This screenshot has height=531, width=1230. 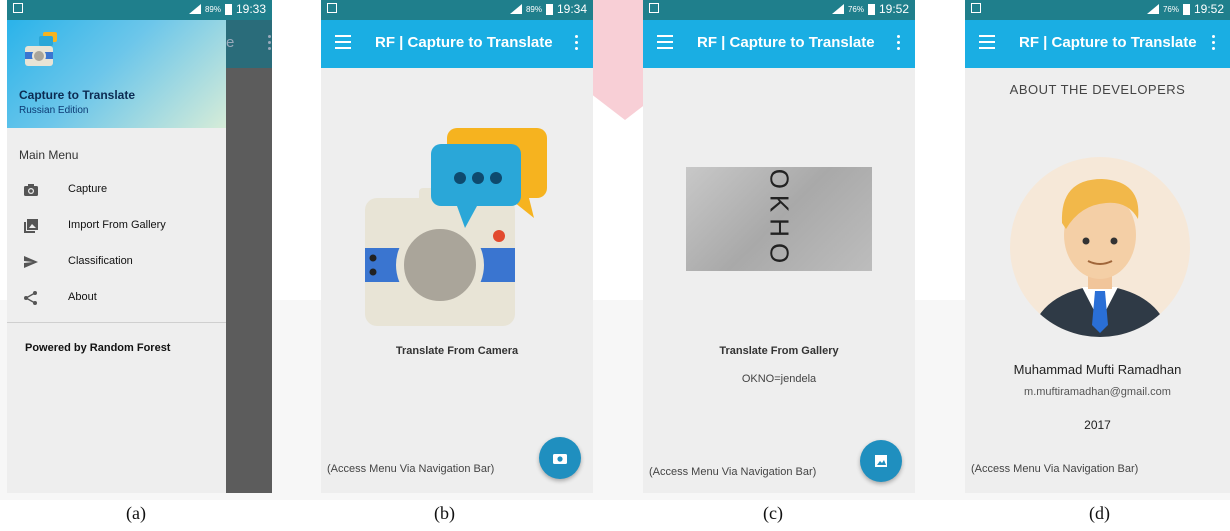 I want to click on drawer-title: Capture to Translate, so click(x=77, y=95).